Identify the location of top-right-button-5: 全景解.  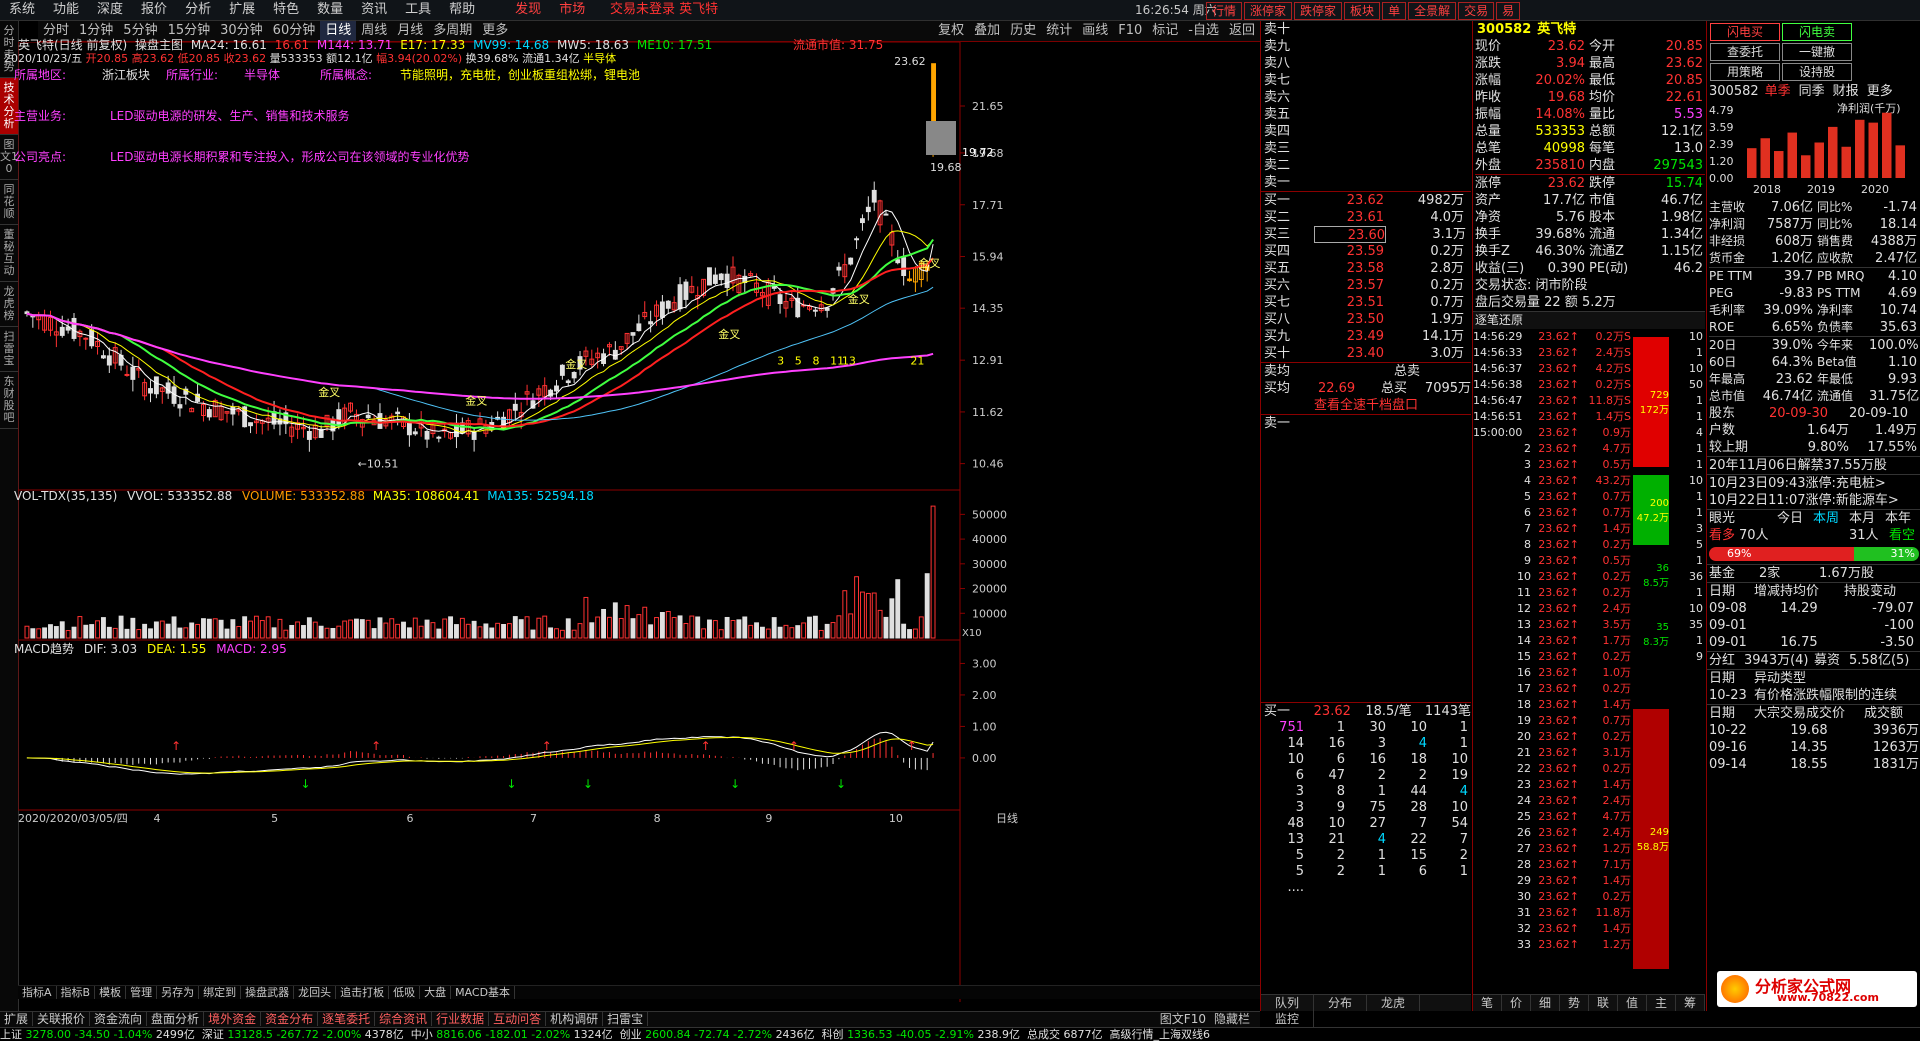
(1432, 11).